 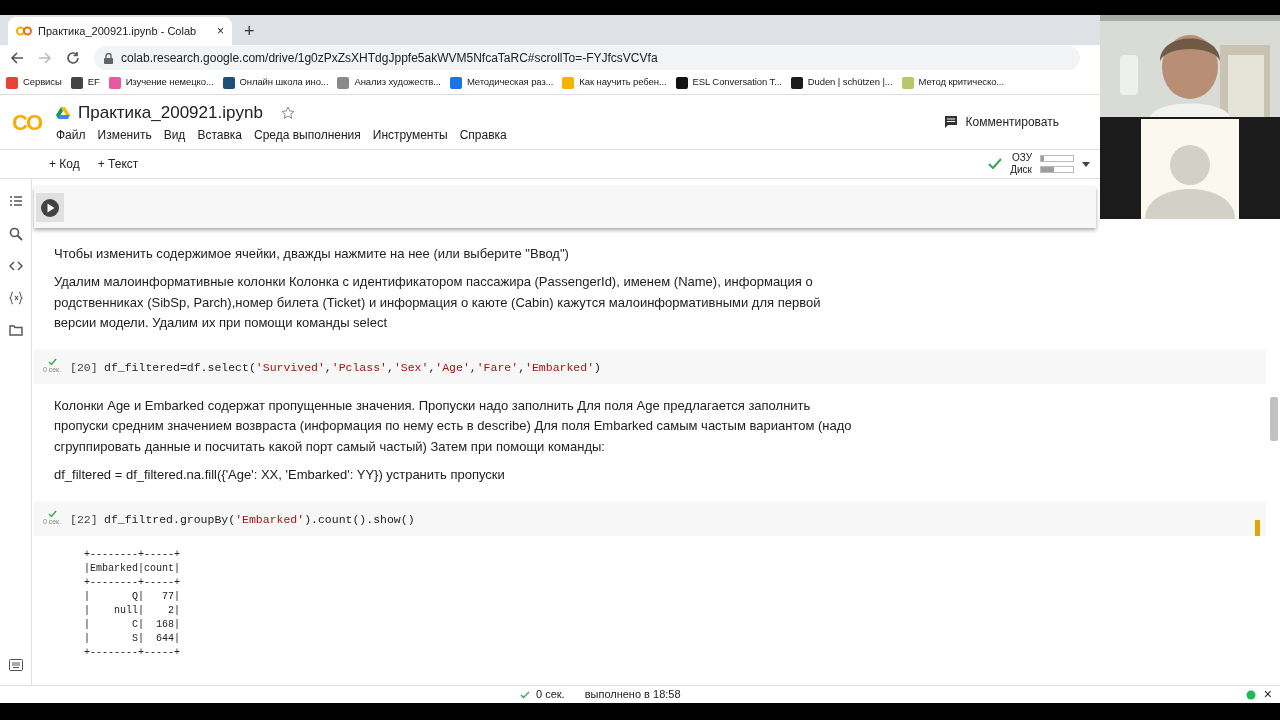 What do you see at coordinates (550, 695) in the screenshot?
I see `execution-duration: 0 сек.` at bounding box center [550, 695].